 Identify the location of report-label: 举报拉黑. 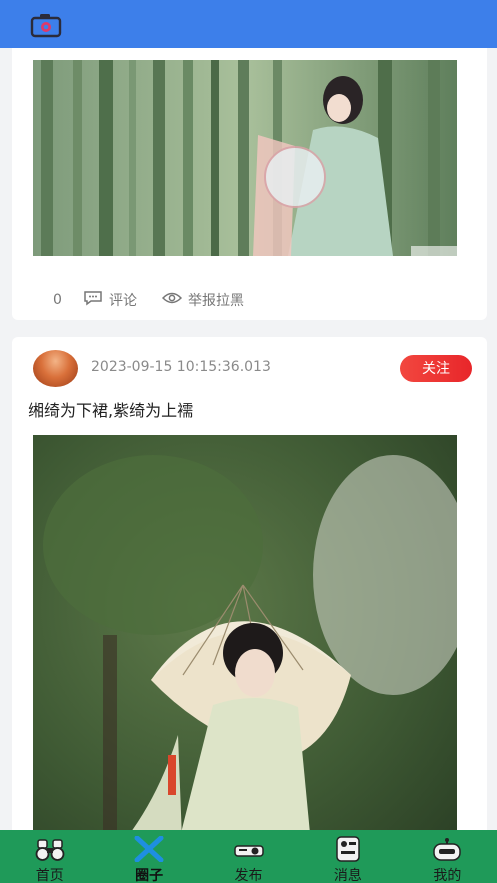
(216, 301).